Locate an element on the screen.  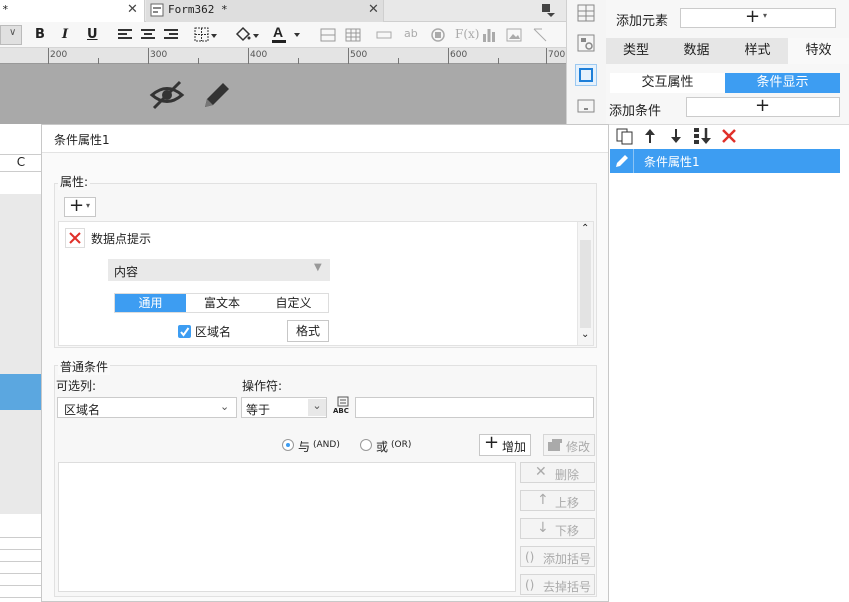
region-name-label: 区域名 is located at coordinates (213, 332).